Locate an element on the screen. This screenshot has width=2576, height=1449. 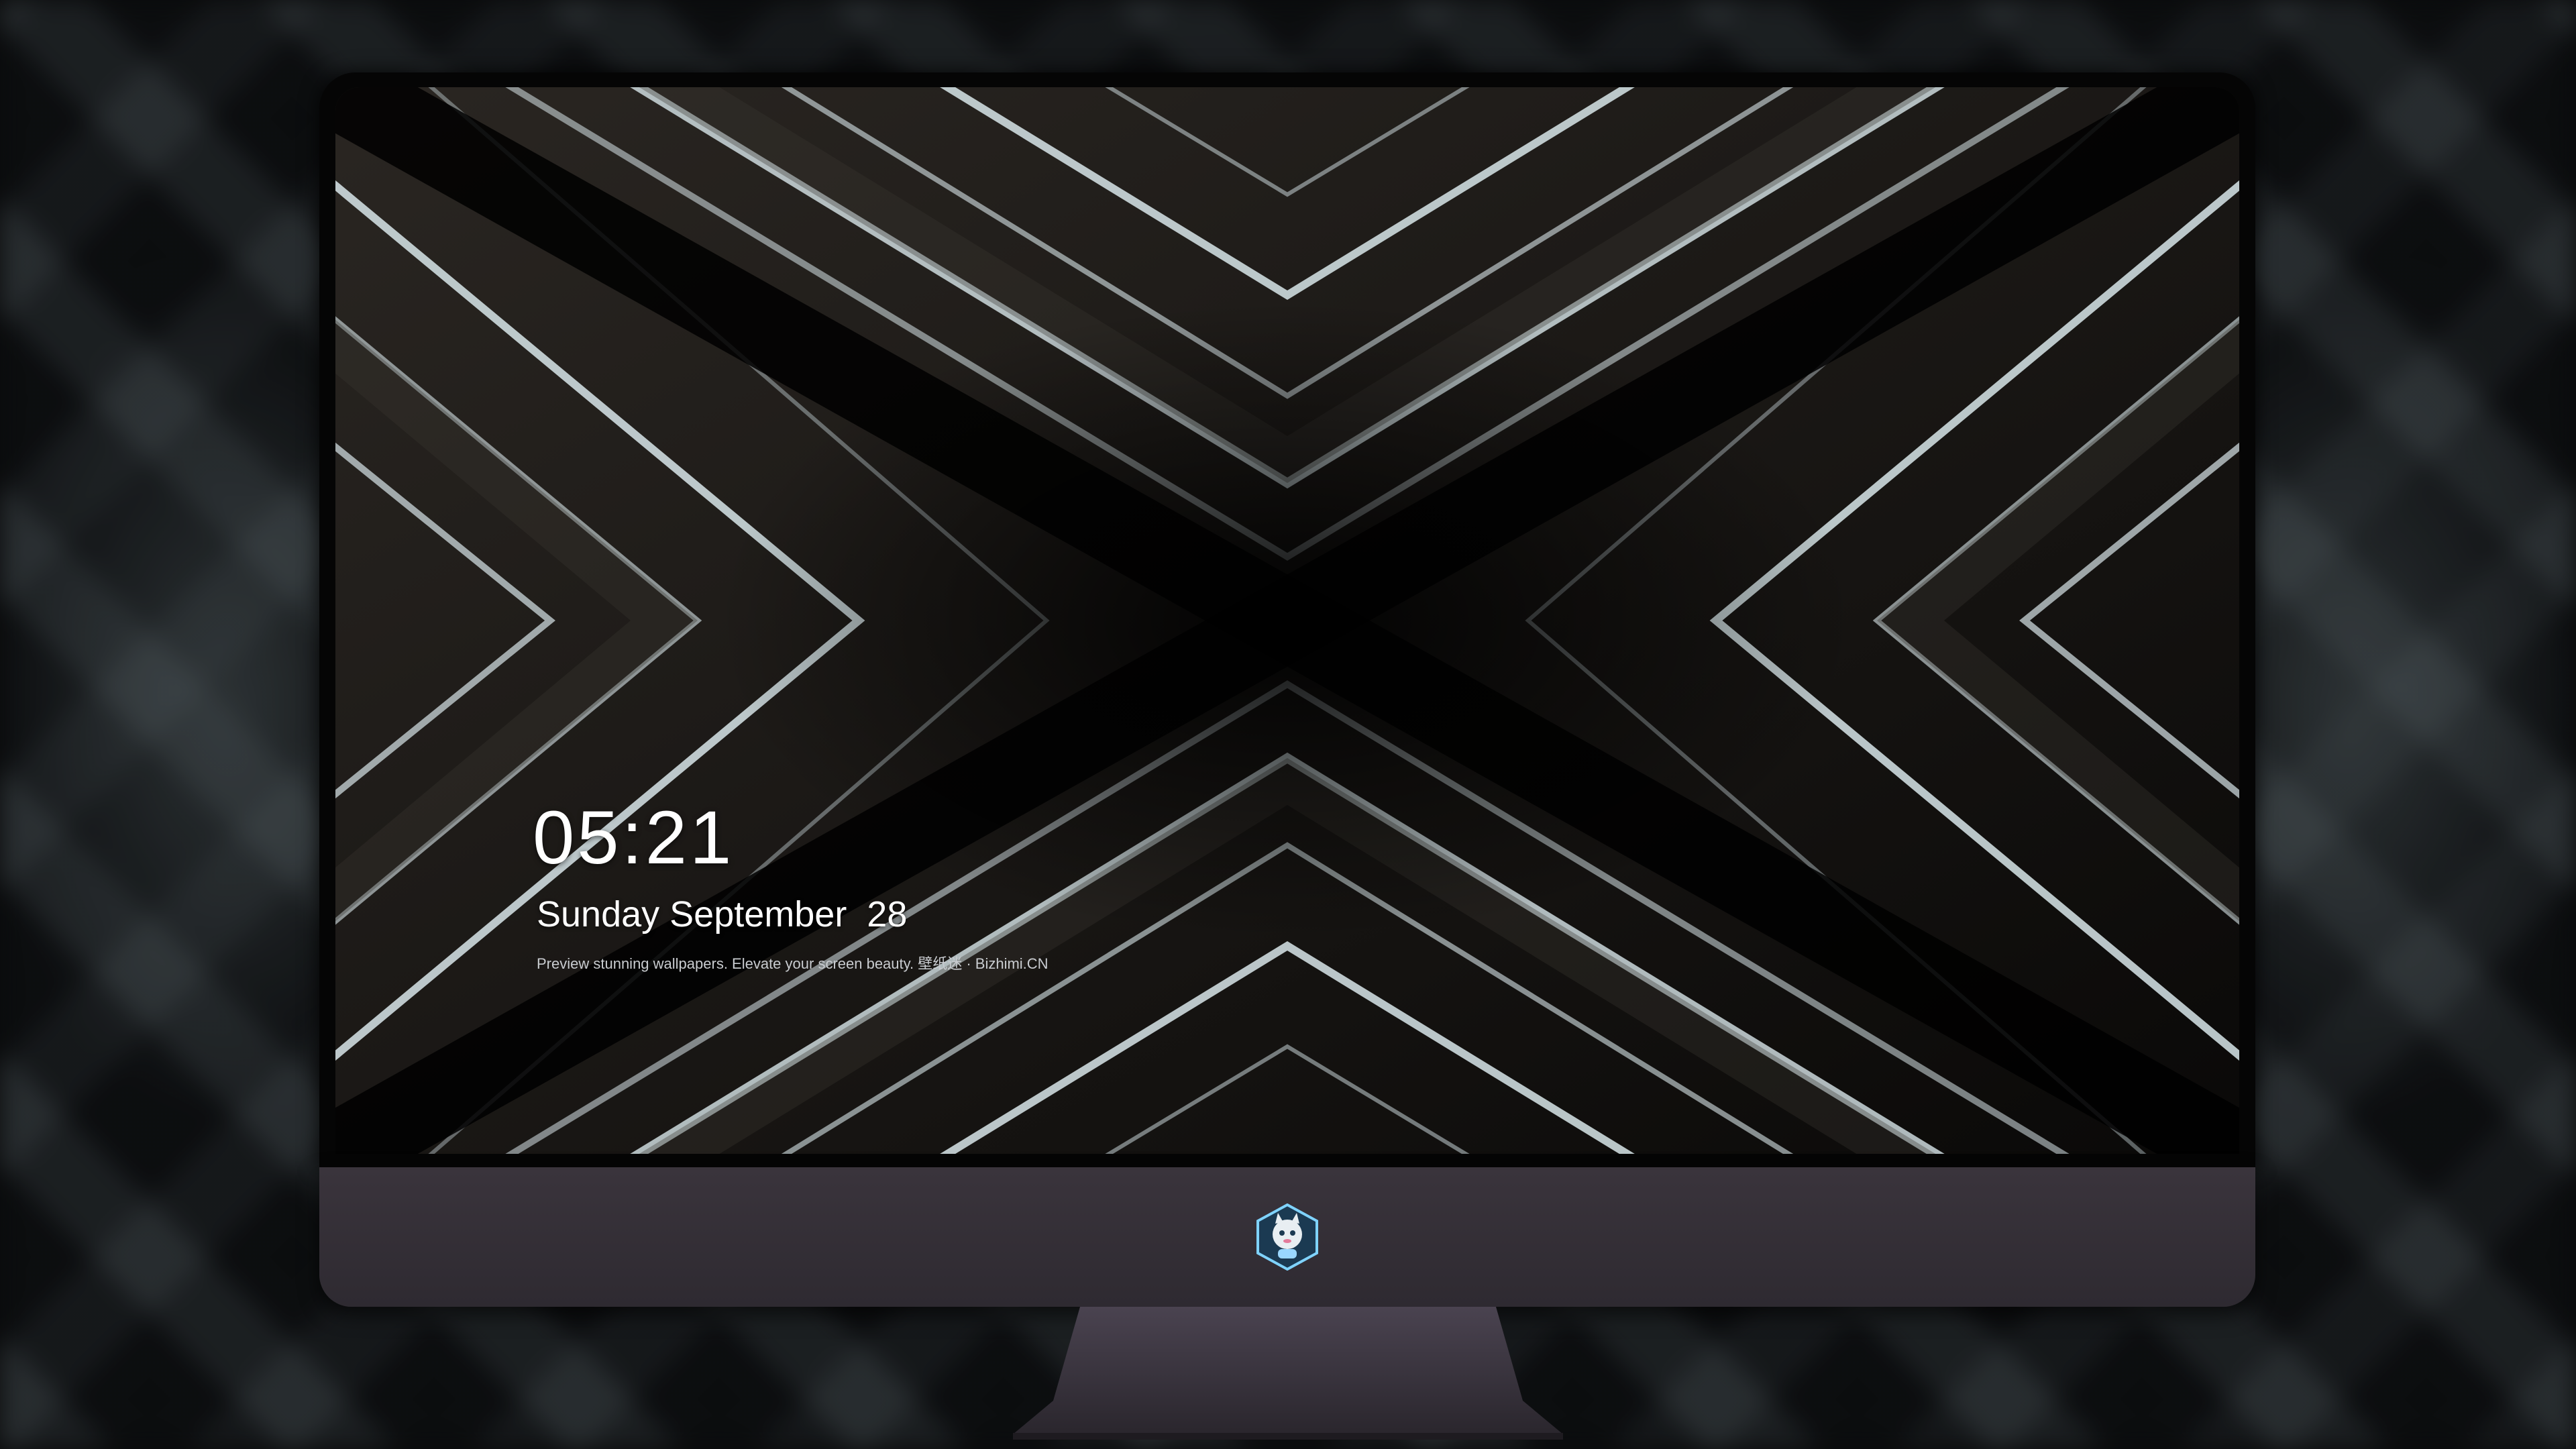
lock-screen-time: 05:21 is located at coordinates (634, 837).